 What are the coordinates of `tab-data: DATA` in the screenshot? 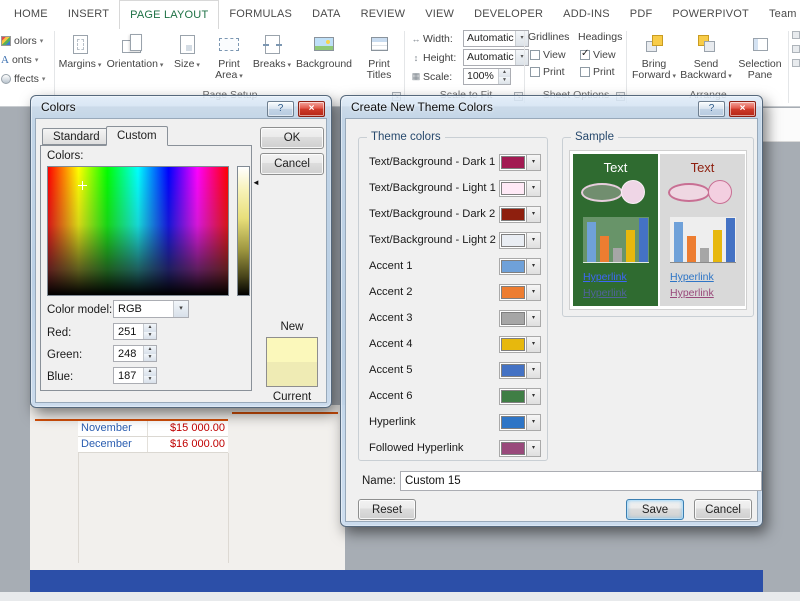 It's located at (326, 14).